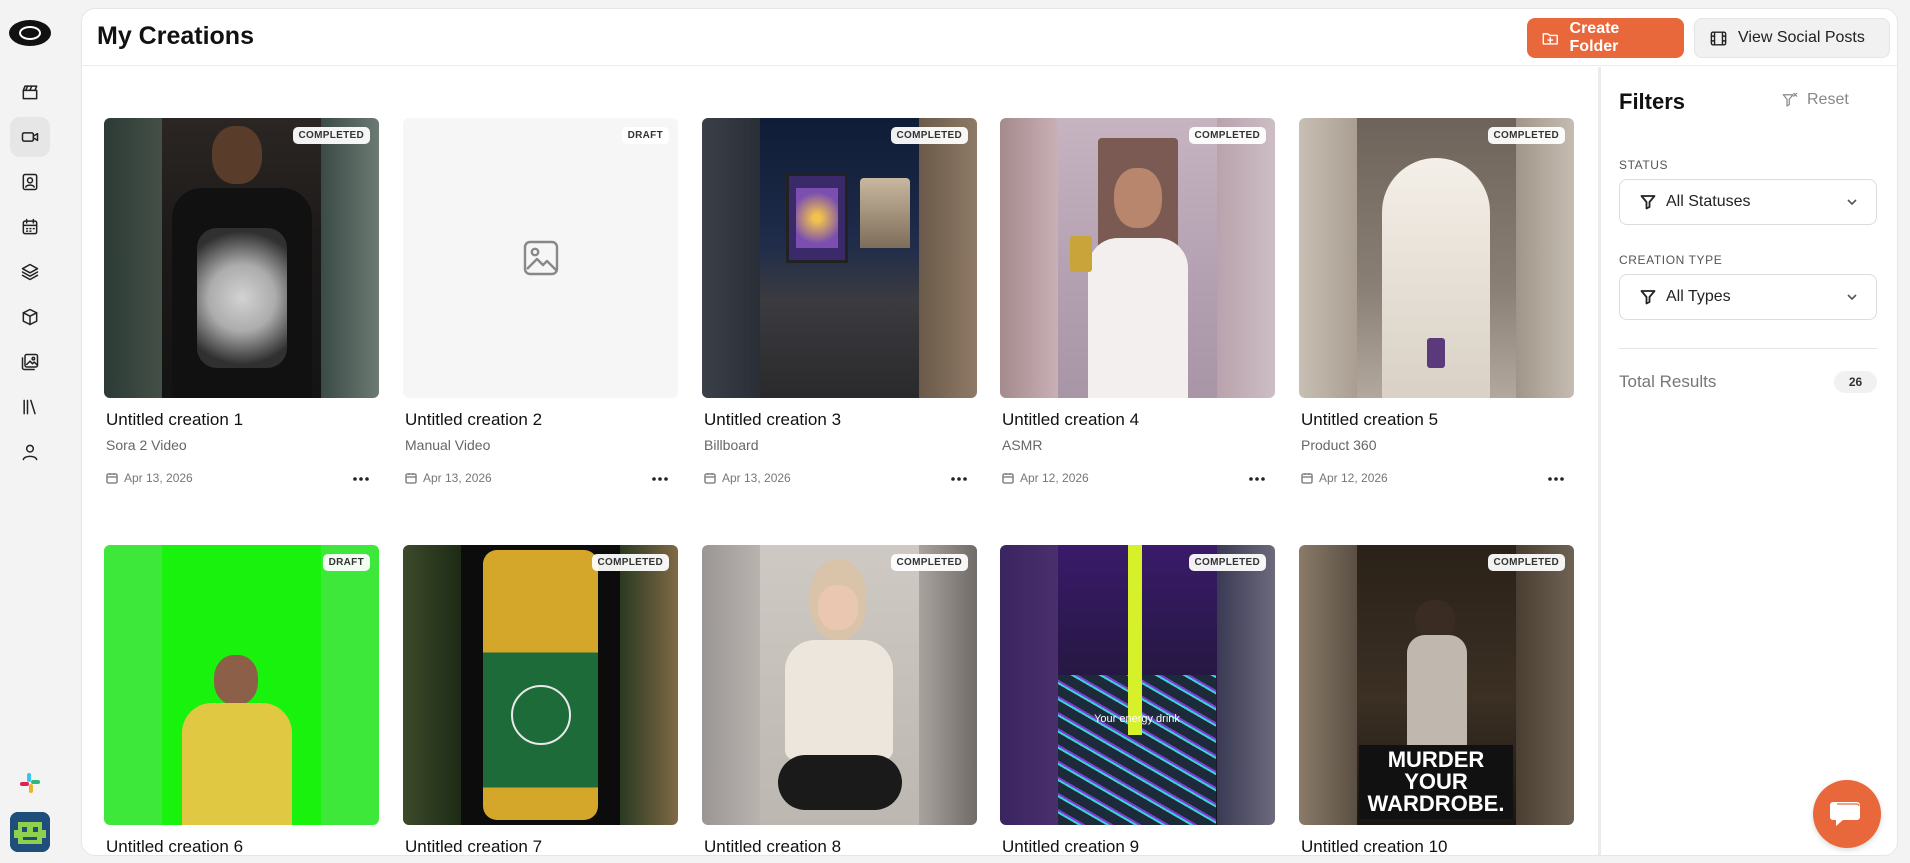  Describe the element at coordinates (1698, 296) in the screenshot. I see `creation-type-select-value: All Types` at that location.